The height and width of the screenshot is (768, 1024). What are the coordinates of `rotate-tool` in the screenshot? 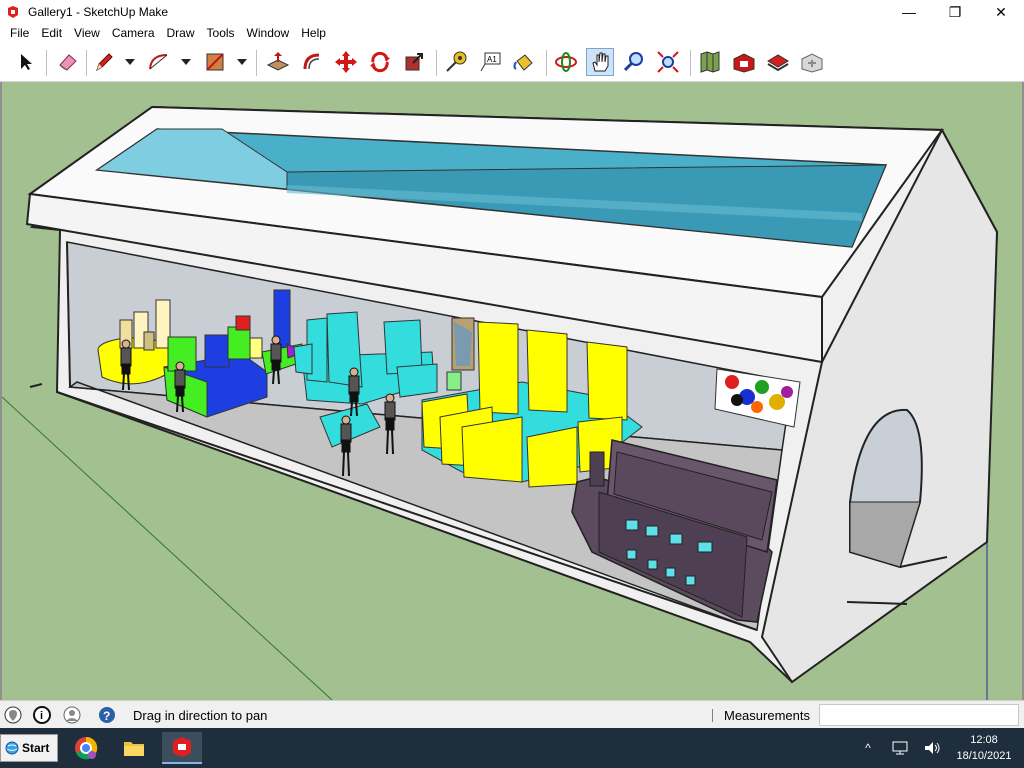 It's located at (380, 62).